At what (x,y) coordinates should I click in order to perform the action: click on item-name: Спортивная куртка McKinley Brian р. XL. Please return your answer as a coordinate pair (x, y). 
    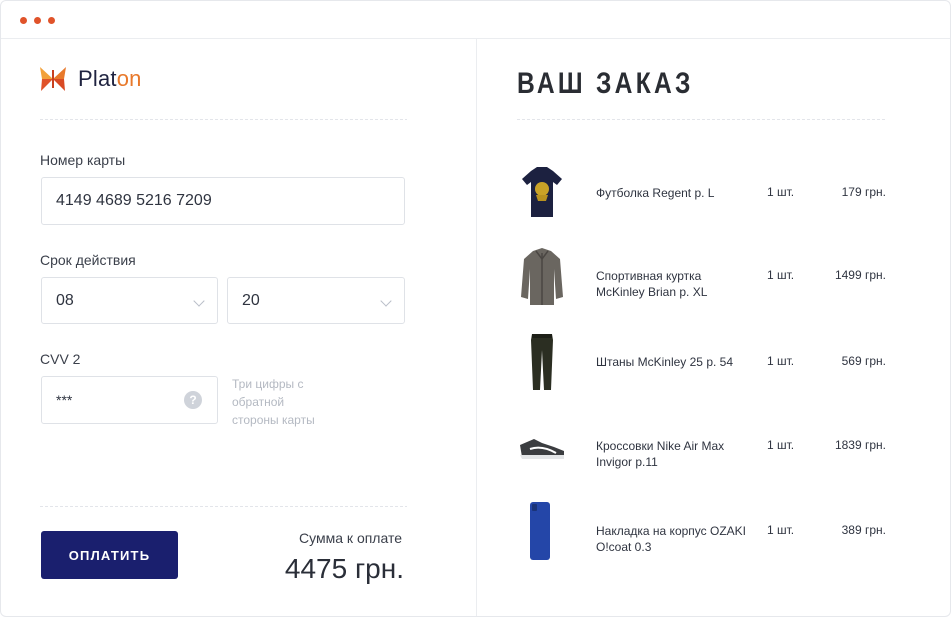
    Looking at the image, I should click on (652, 284).